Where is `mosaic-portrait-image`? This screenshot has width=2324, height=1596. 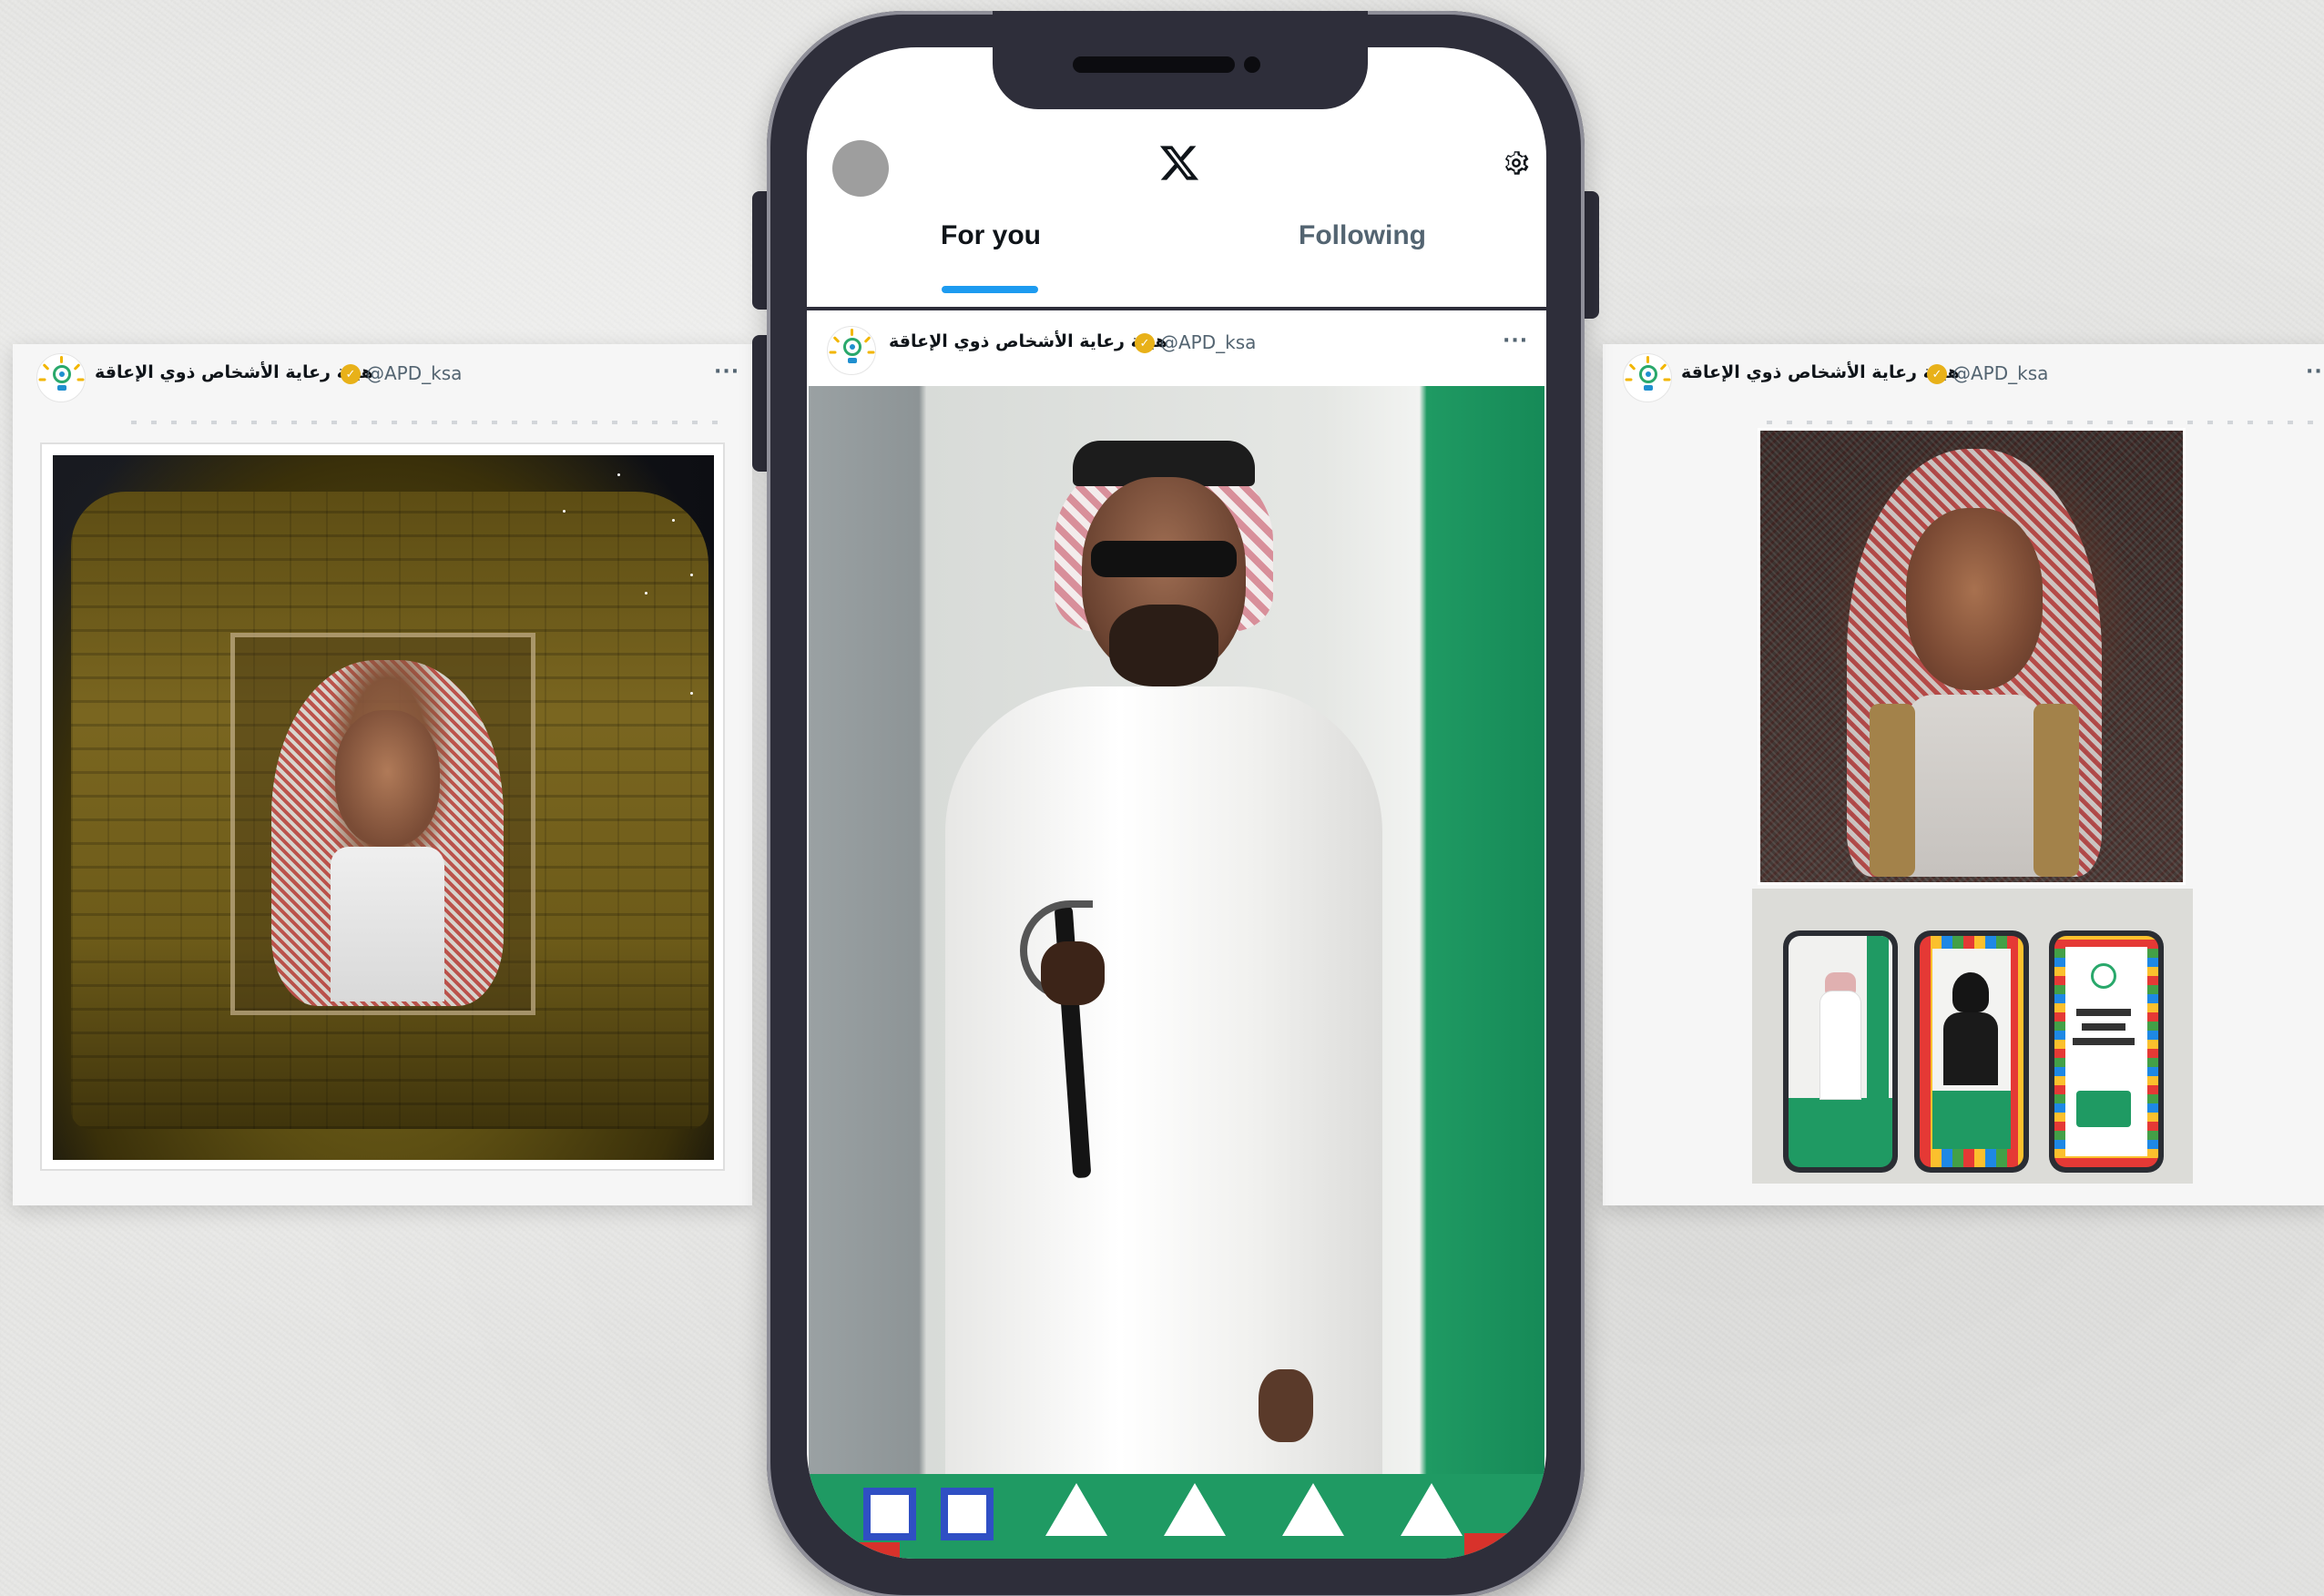
mosaic-portrait-image is located at coordinates (1972, 656).